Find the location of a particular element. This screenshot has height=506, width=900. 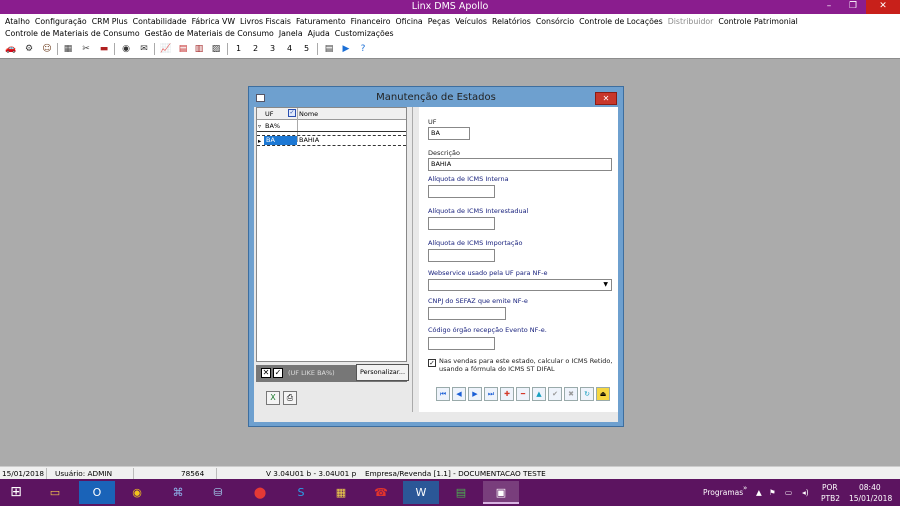

network-icon: ▭ is located at coordinates (788, 492).